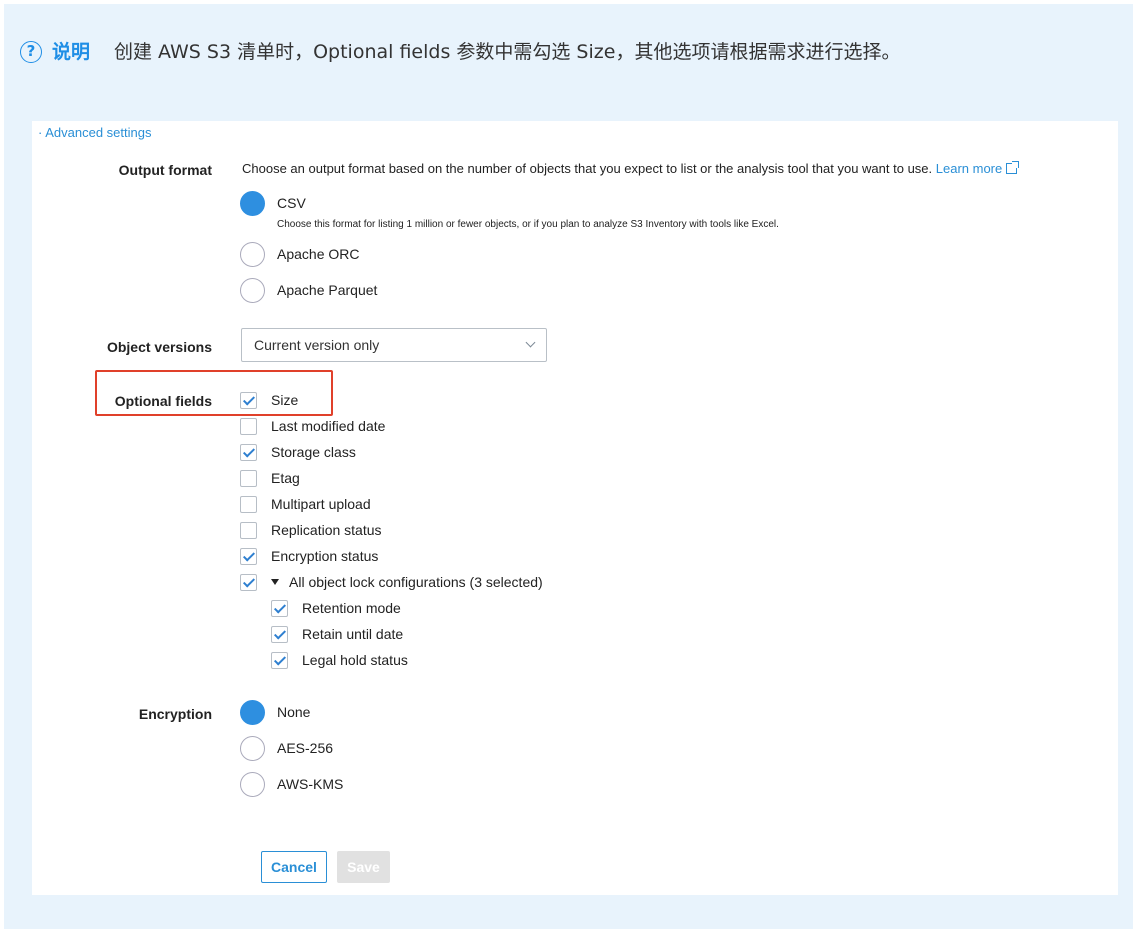 This screenshot has width=1137, height=929. I want to click on field-encryption-status-label: Encryption status, so click(325, 556).